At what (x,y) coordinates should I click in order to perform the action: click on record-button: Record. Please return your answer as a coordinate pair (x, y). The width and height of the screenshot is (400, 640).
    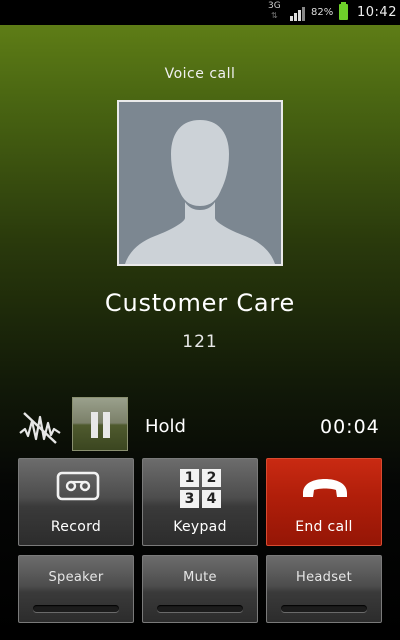
    Looking at the image, I should click on (76, 502).